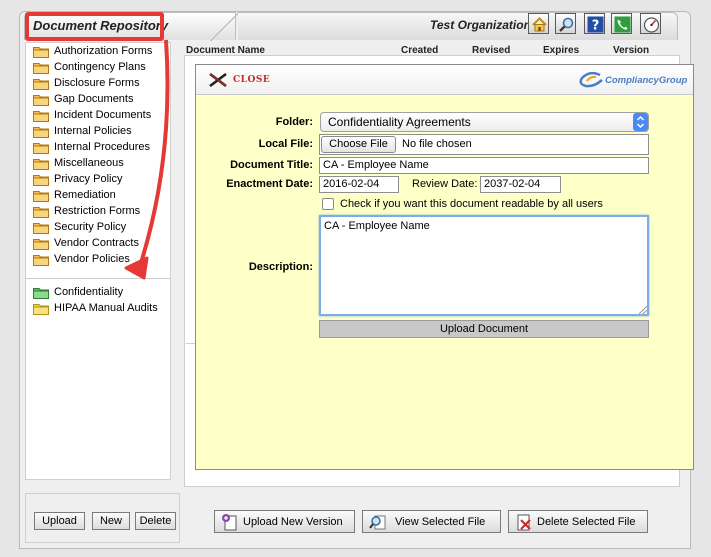  Describe the element at coordinates (437, 144) in the screenshot. I see `file-status-text: No file chosen` at that location.